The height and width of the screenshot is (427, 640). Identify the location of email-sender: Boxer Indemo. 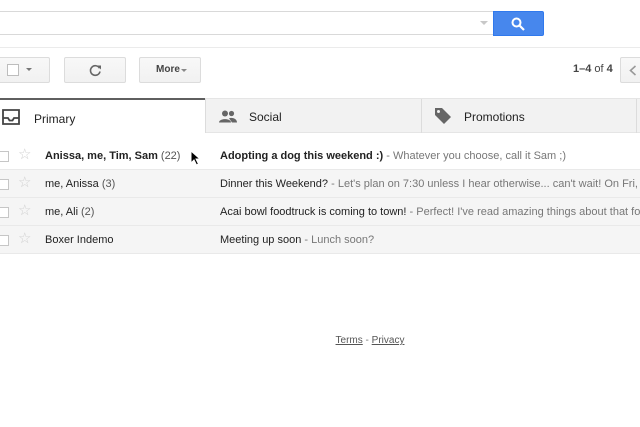
(79, 240).